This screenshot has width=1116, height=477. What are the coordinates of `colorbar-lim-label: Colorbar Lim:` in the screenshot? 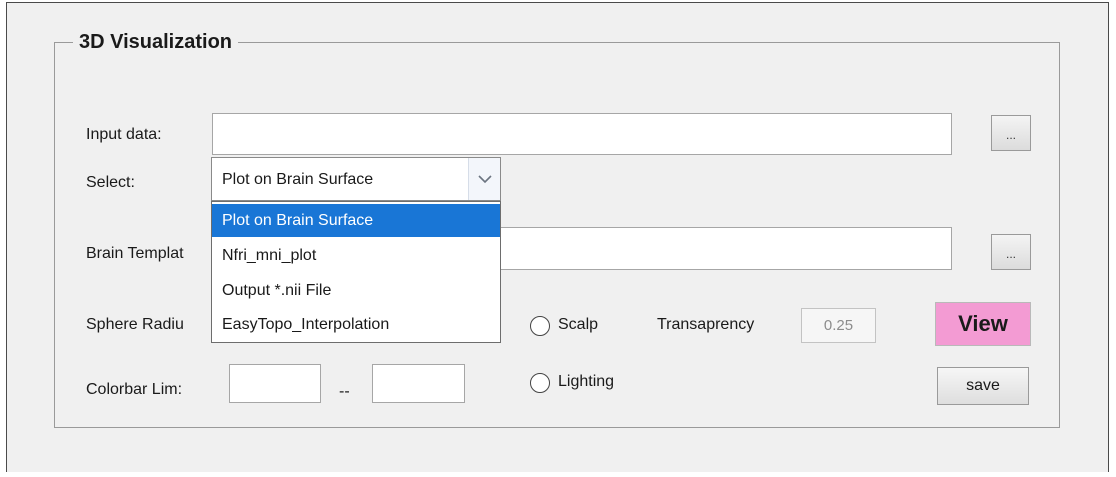 It's located at (134, 389).